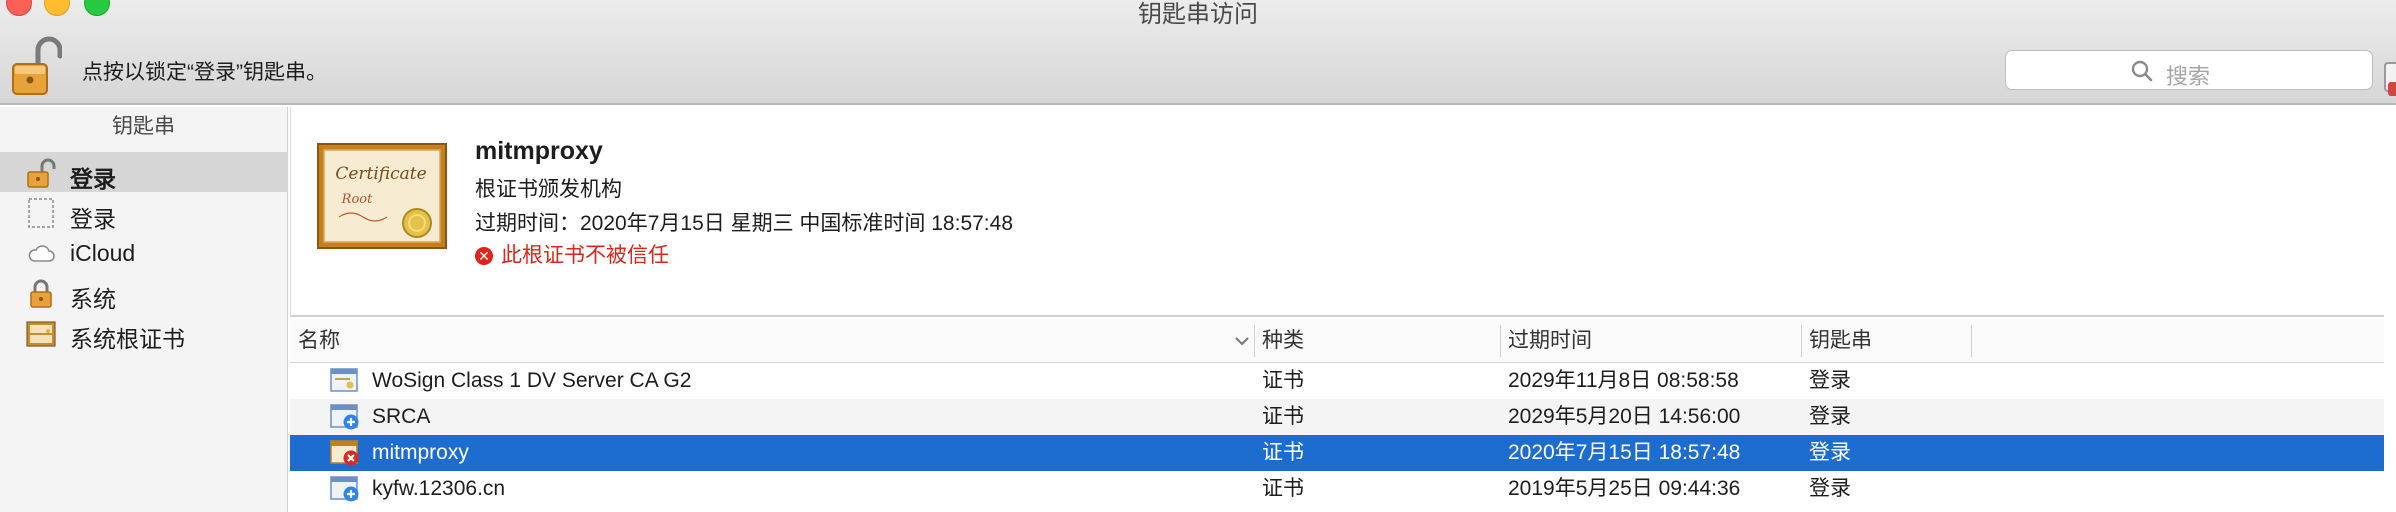 The width and height of the screenshot is (2396, 512). What do you see at coordinates (204, 72) in the screenshot?
I see `lock-status-text: 点按以锁定“登录”钥匙串。` at bounding box center [204, 72].